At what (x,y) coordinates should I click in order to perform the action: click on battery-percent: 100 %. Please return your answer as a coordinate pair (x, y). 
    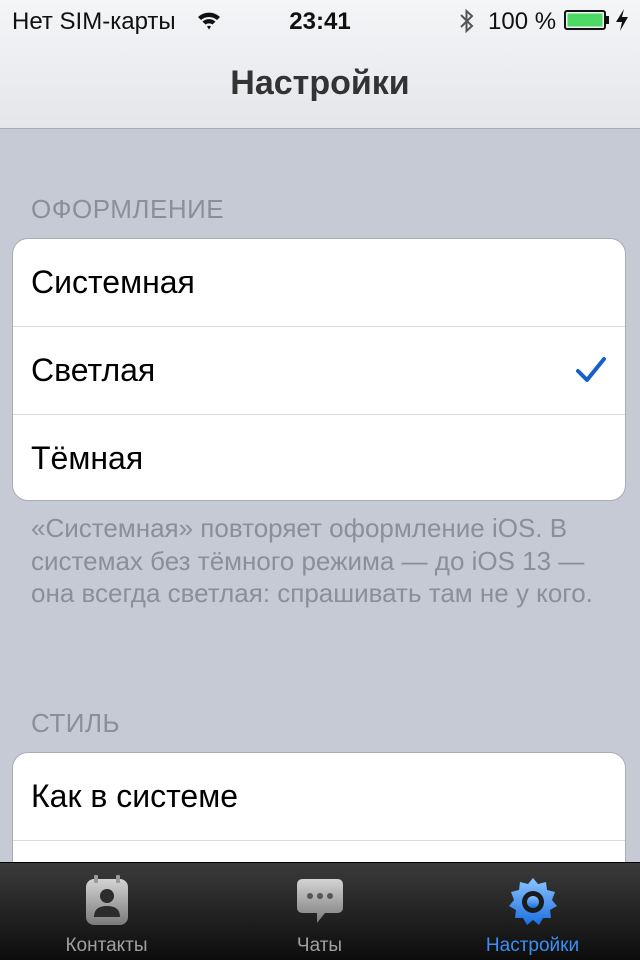
    Looking at the image, I should click on (522, 21).